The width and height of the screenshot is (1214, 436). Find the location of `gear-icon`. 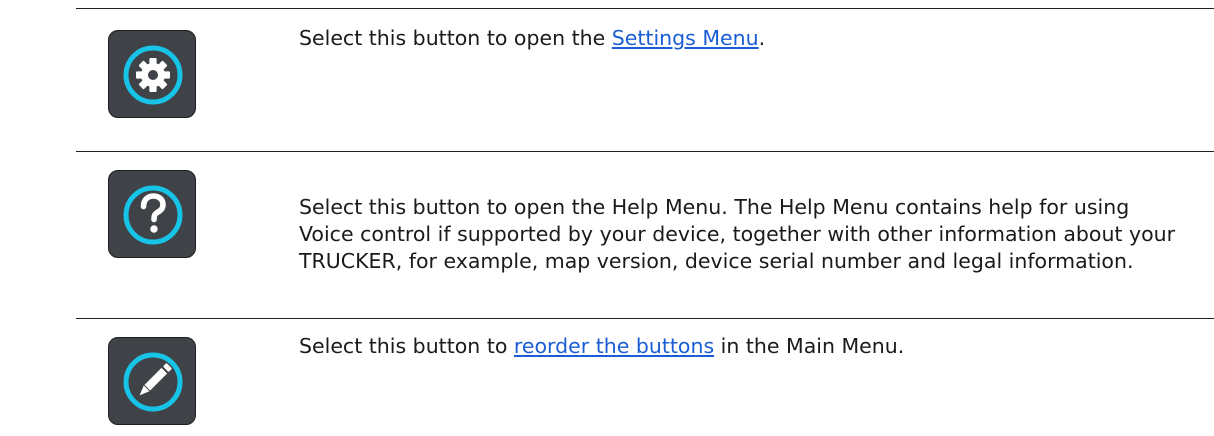

gear-icon is located at coordinates (153, 75).